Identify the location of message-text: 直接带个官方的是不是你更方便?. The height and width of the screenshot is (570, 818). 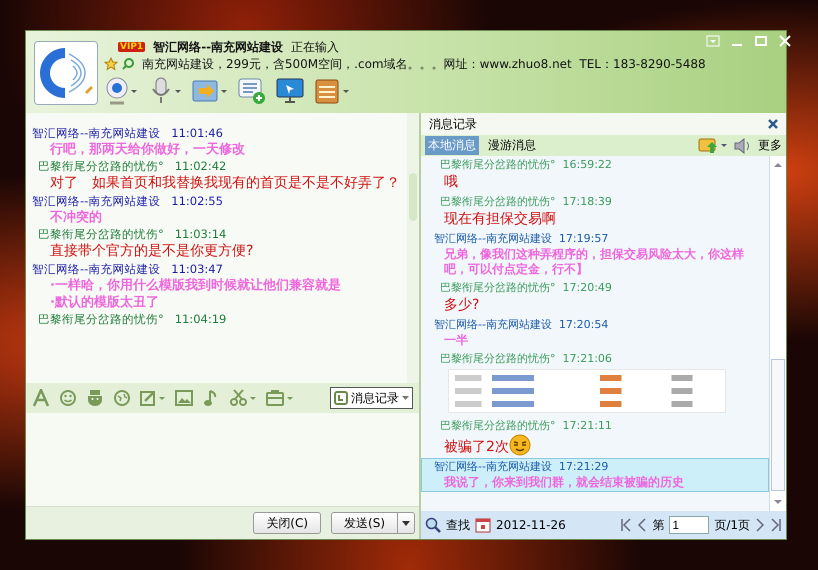
(151, 251).